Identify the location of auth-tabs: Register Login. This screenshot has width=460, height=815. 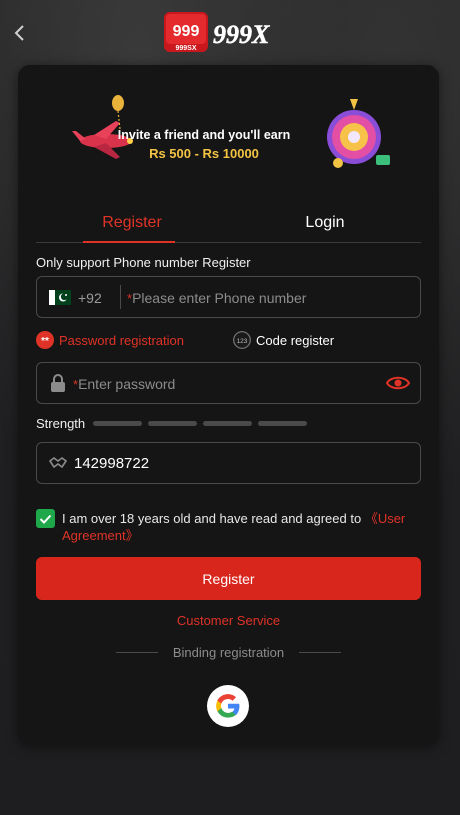
(228, 223).